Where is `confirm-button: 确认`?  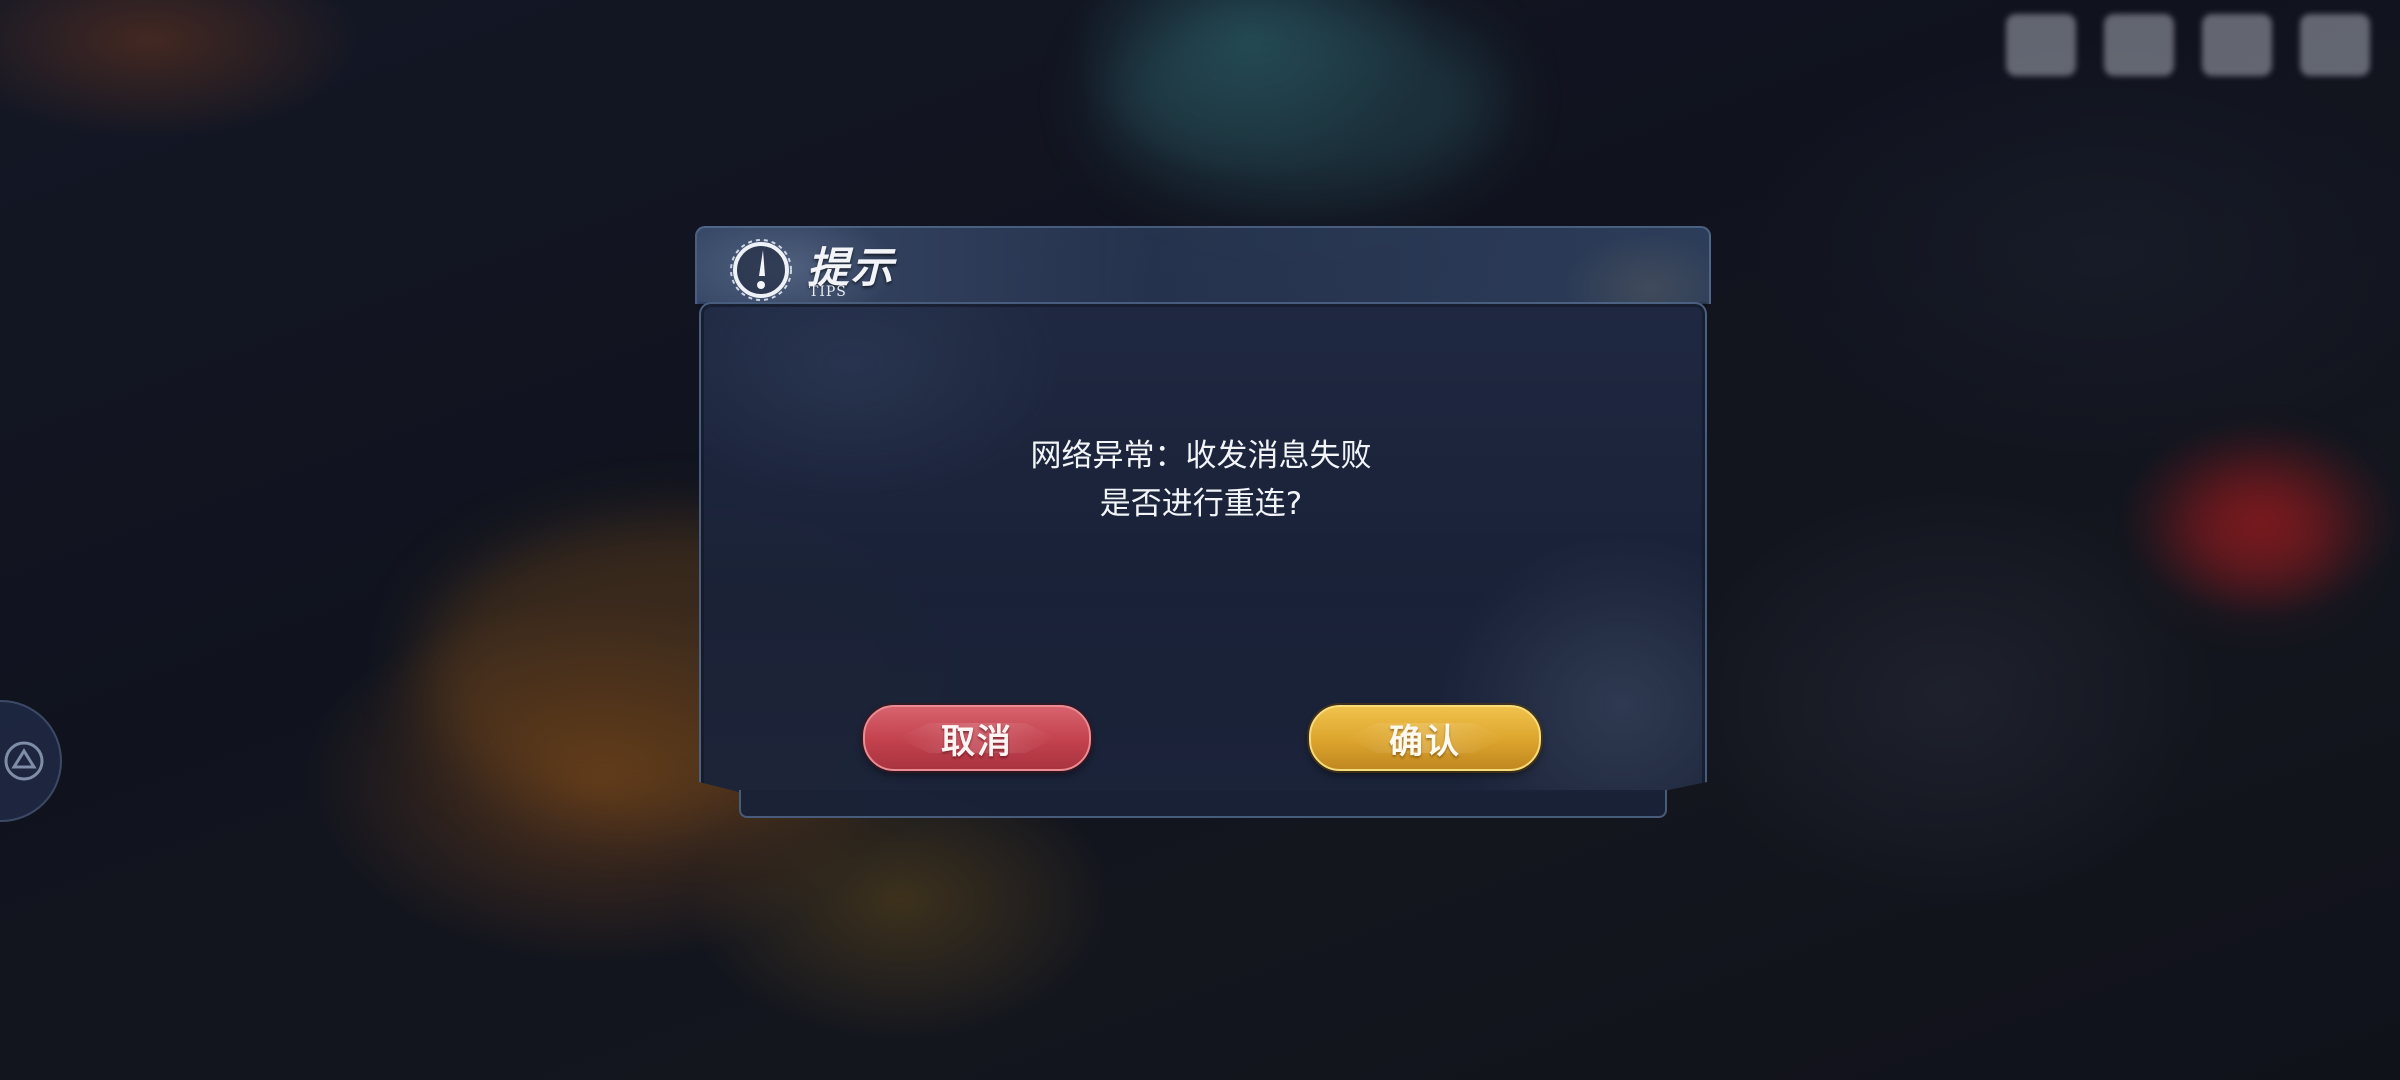
confirm-button: 确认 is located at coordinates (1425, 738).